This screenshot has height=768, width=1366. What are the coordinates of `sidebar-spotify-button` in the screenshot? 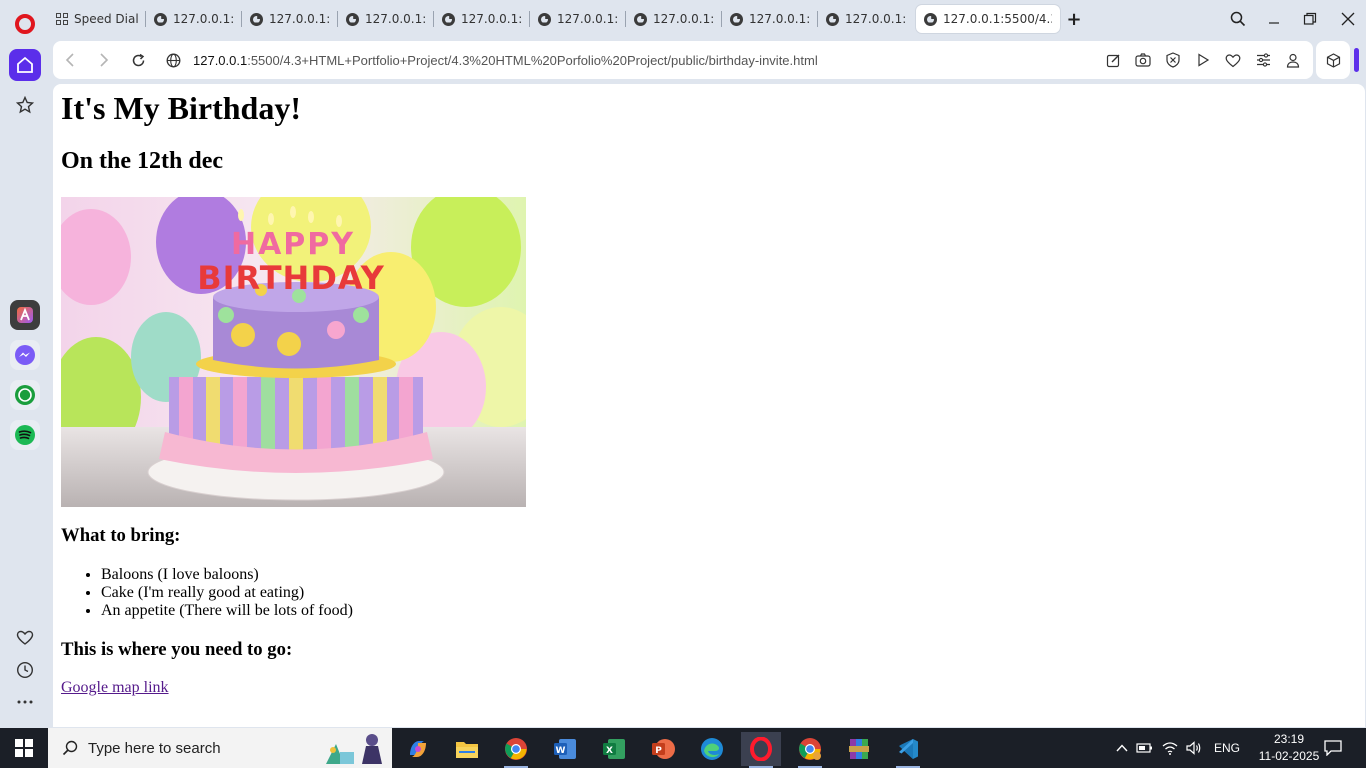 It's located at (25, 435).